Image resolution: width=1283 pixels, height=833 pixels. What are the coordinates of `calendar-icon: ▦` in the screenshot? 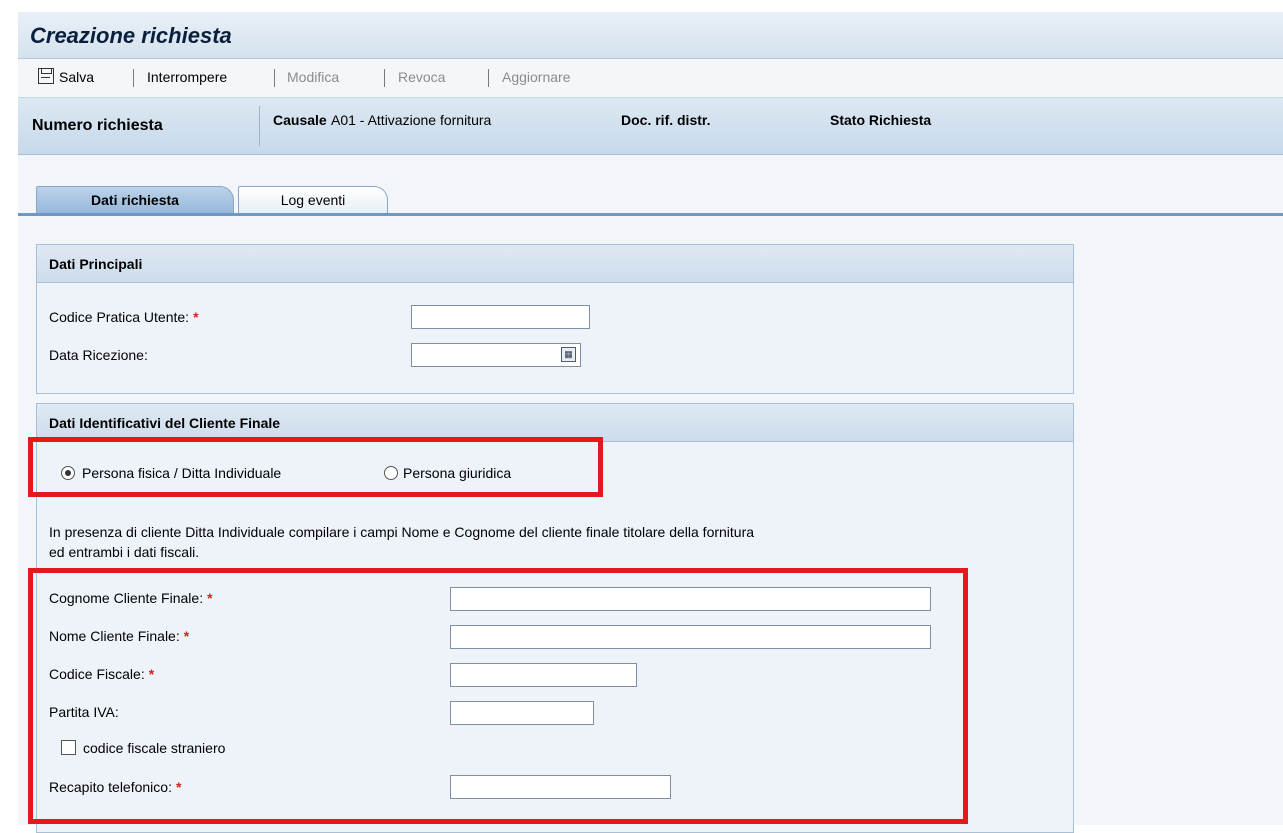 It's located at (568, 354).